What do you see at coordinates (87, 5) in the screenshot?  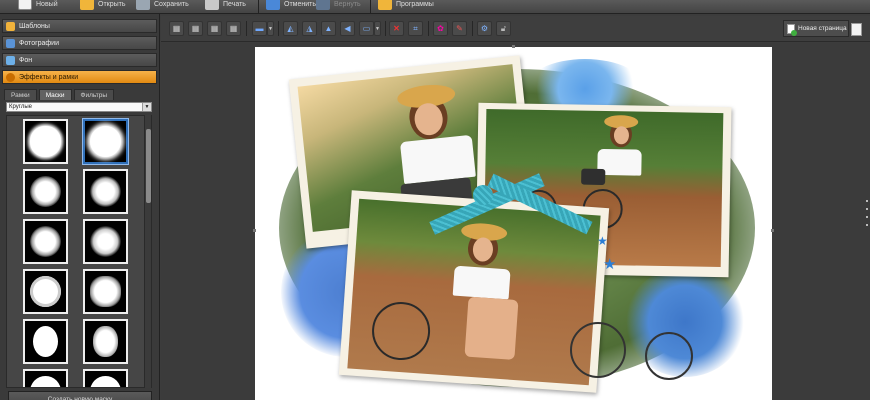 I see `folder-icon` at bounding box center [87, 5].